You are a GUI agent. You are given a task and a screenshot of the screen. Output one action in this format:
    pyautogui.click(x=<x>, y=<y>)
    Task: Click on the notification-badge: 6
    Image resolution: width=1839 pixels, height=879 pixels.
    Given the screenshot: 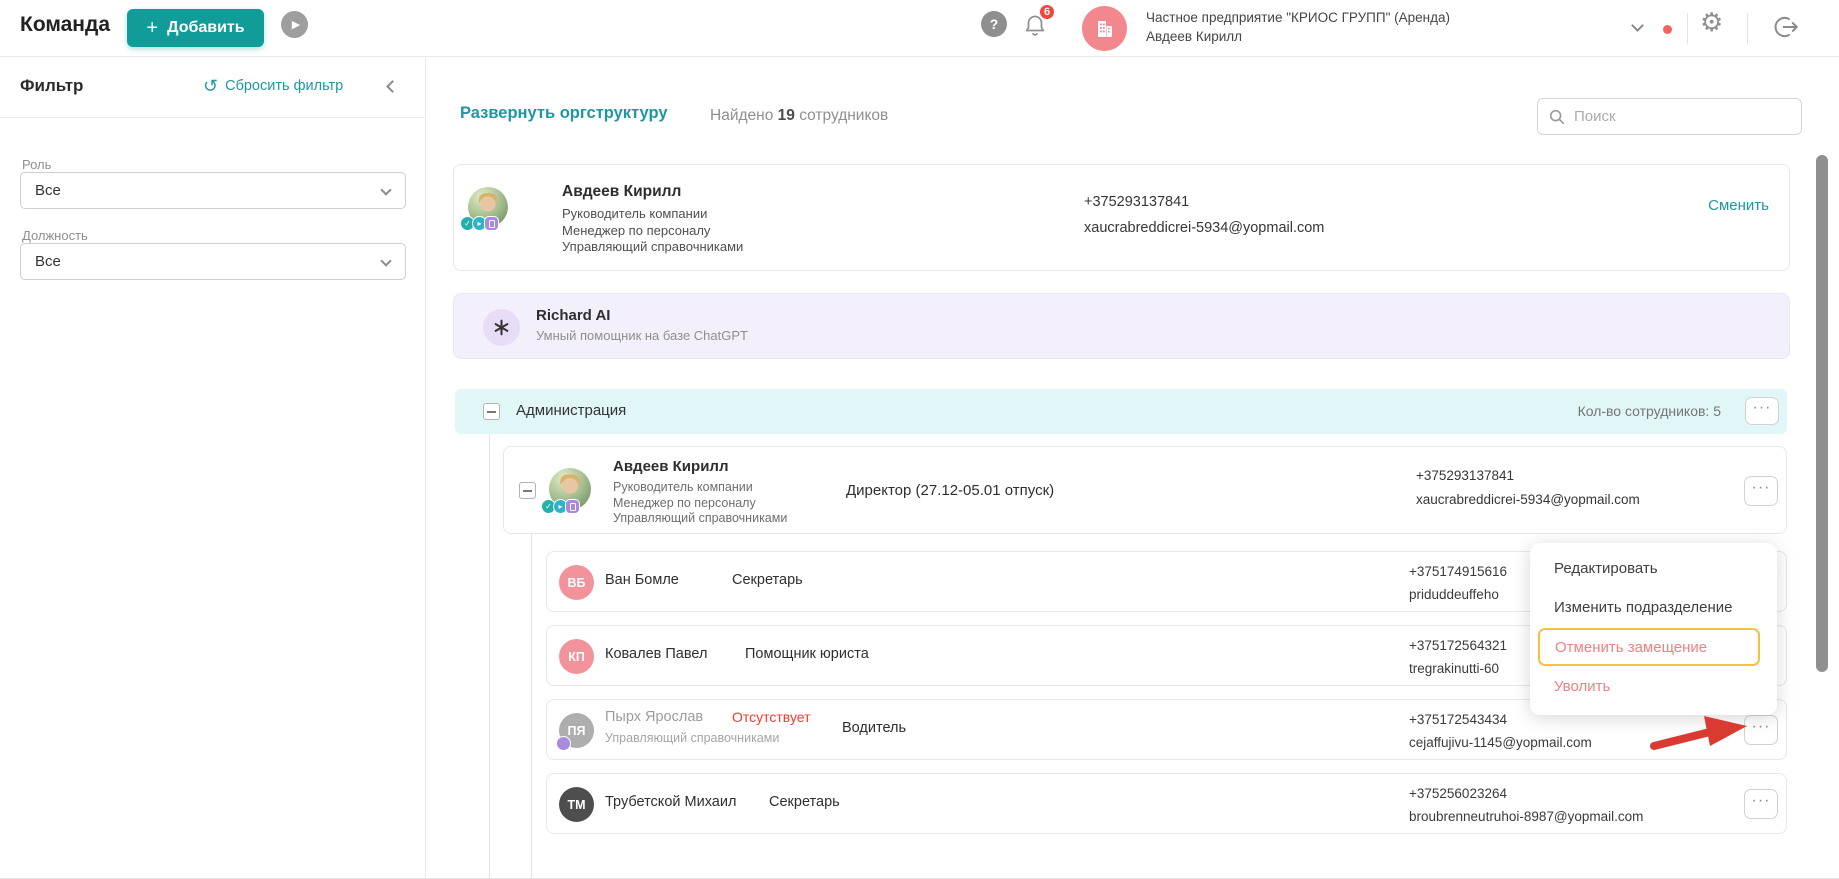 What is the action you would take?
    pyautogui.click(x=1047, y=12)
    